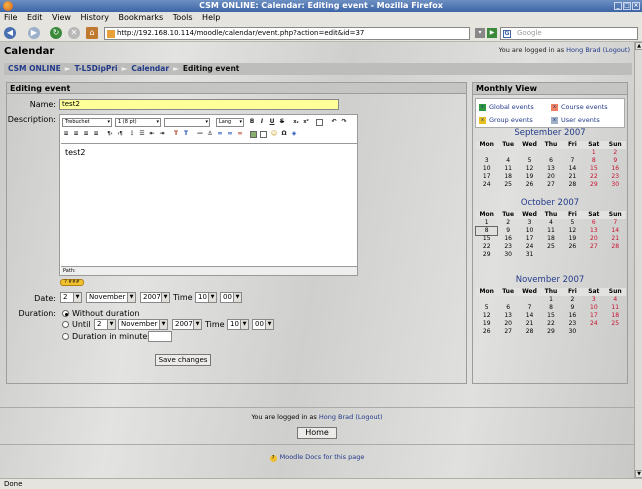 This screenshot has height=489, width=642. What do you see at coordinates (638, 260) in the screenshot?
I see `vertical-scrollbar: ▲ ▼` at bounding box center [638, 260].